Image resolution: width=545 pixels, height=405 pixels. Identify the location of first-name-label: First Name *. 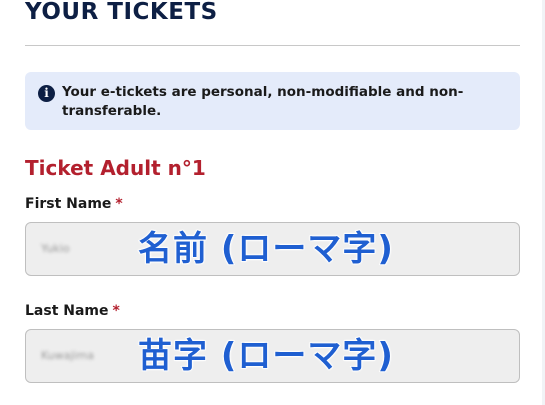
(74, 204).